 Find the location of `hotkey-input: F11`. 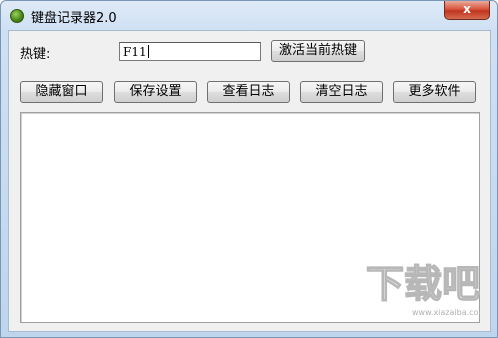

hotkey-input: F11 is located at coordinates (190, 51).